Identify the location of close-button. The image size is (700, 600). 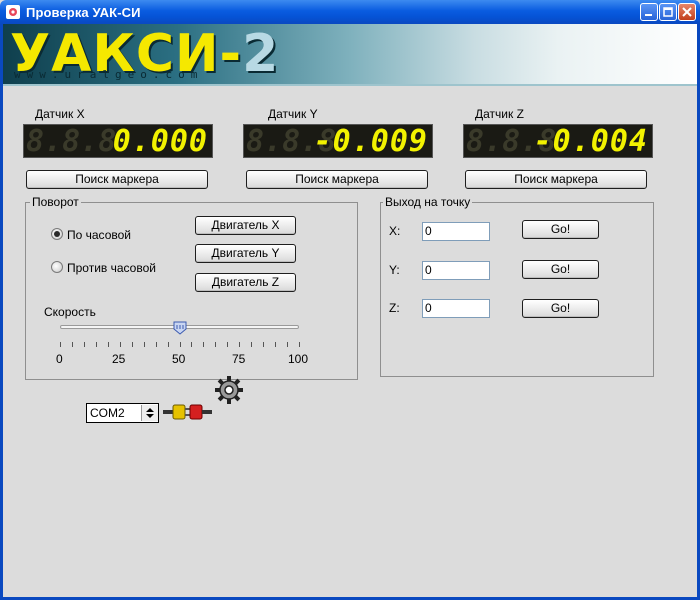
(687, 12).